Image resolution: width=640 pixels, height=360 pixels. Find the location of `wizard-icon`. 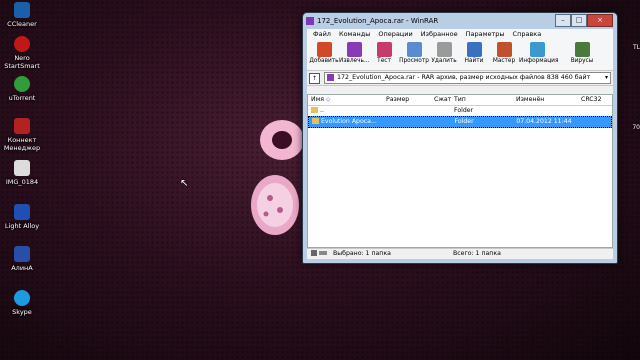

wizard-icon is located at coordinates (504, 49).